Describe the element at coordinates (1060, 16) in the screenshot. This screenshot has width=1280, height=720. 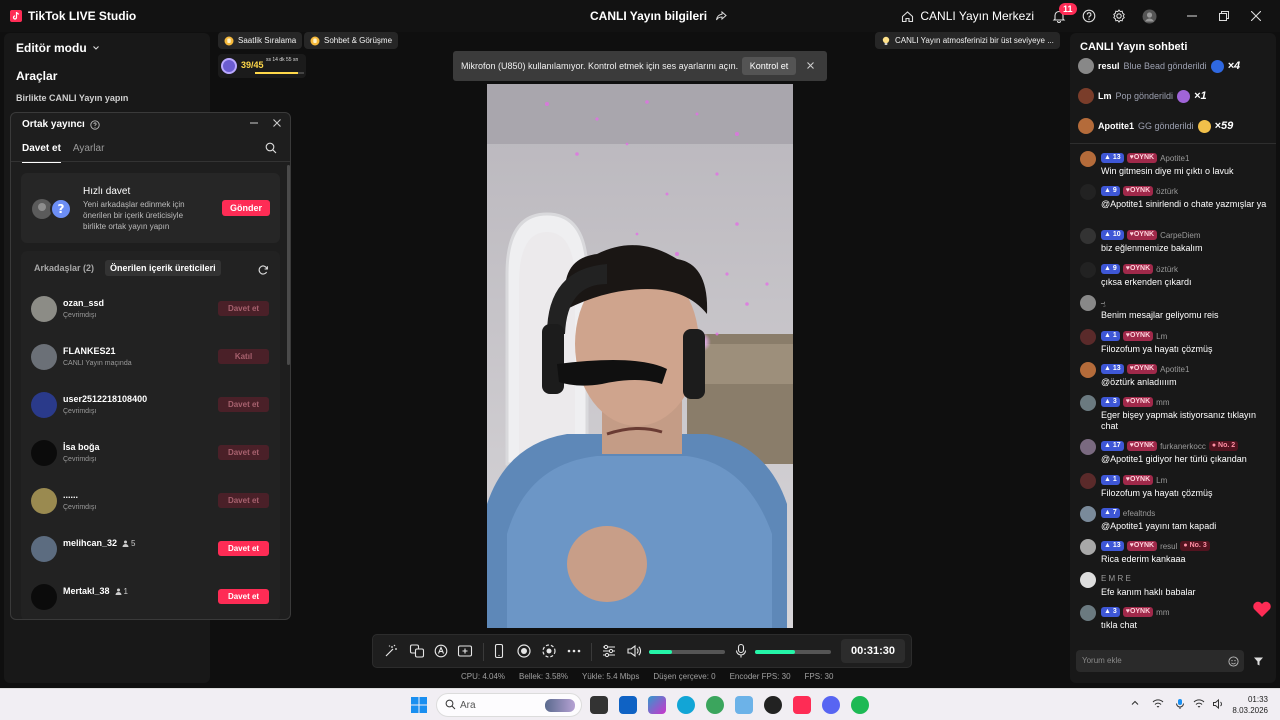
I see `notification-button: 11` at that location.